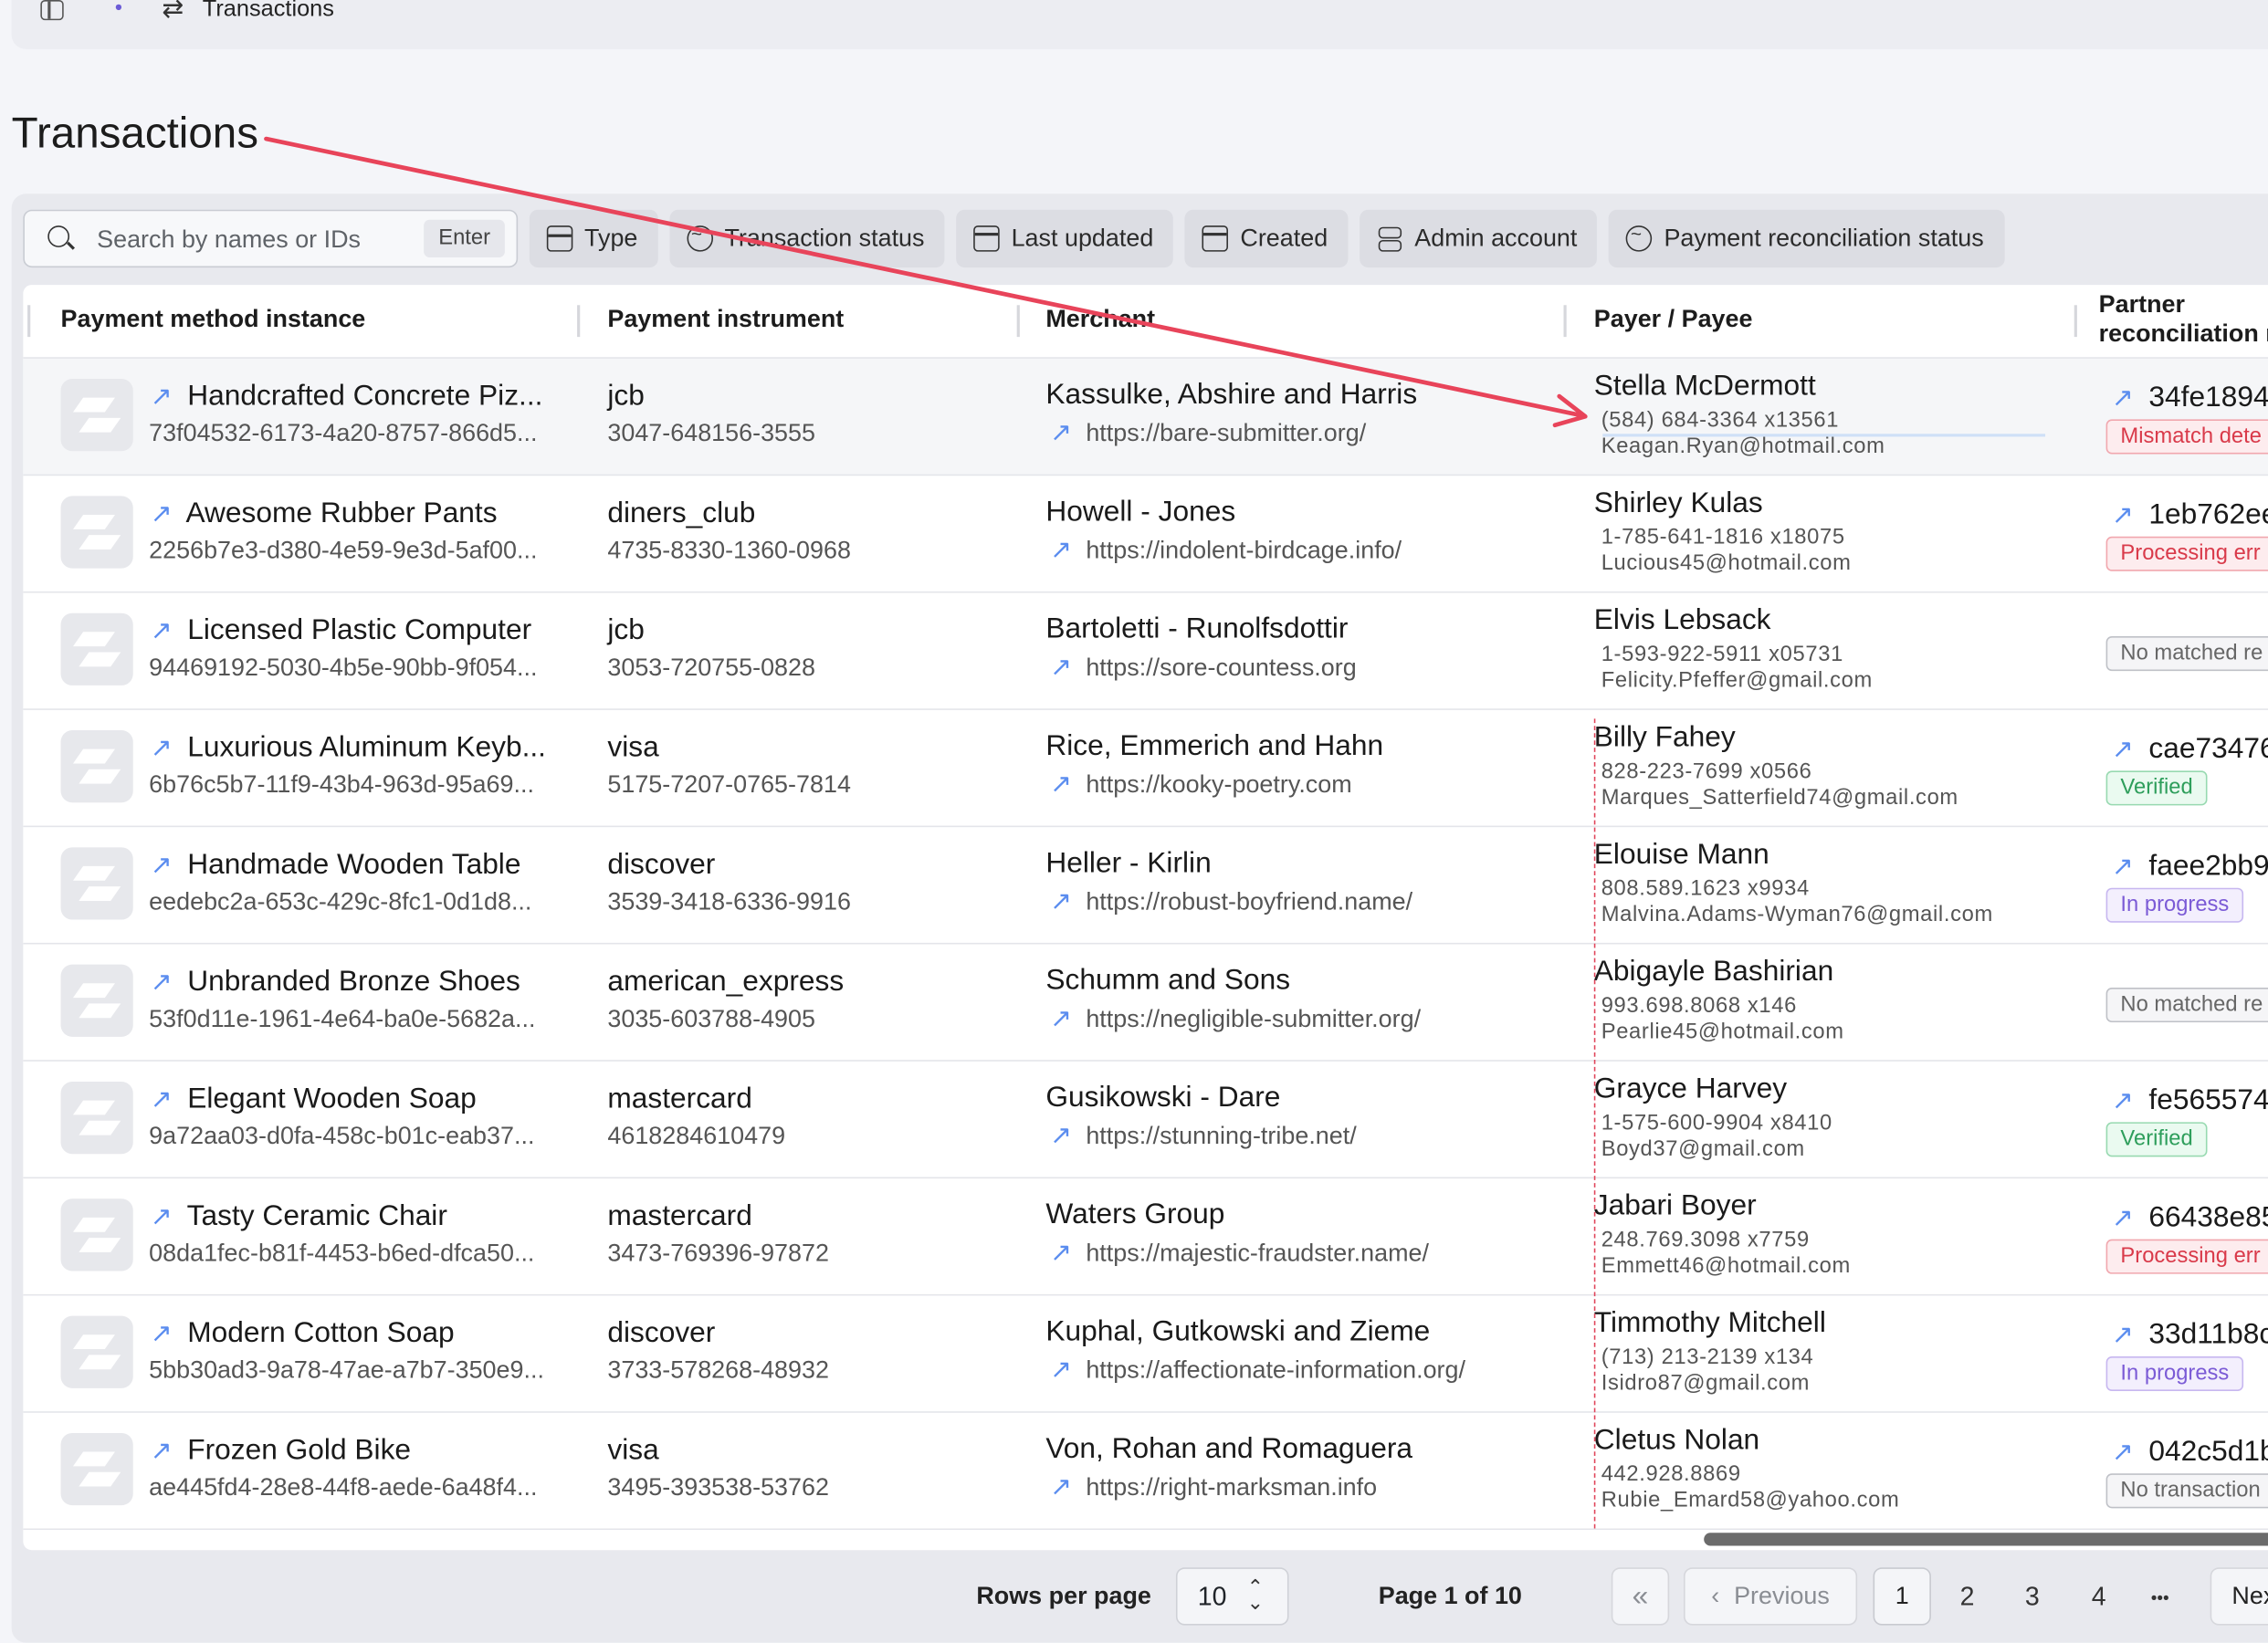 The height and width of the screenshot is (1643, 2268). I want to click on merchant-name: Kuphal, Gutkowski and Zieme, so click(1238, 1331).